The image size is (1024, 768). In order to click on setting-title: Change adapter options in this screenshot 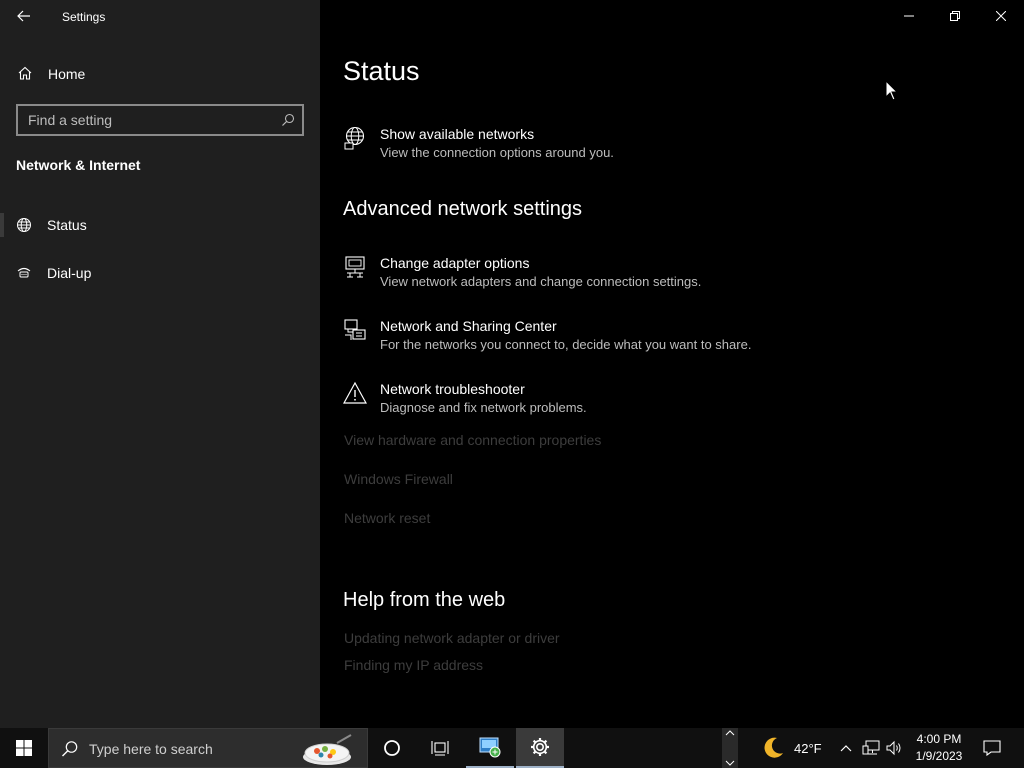, I will do `click(455, 263)`.